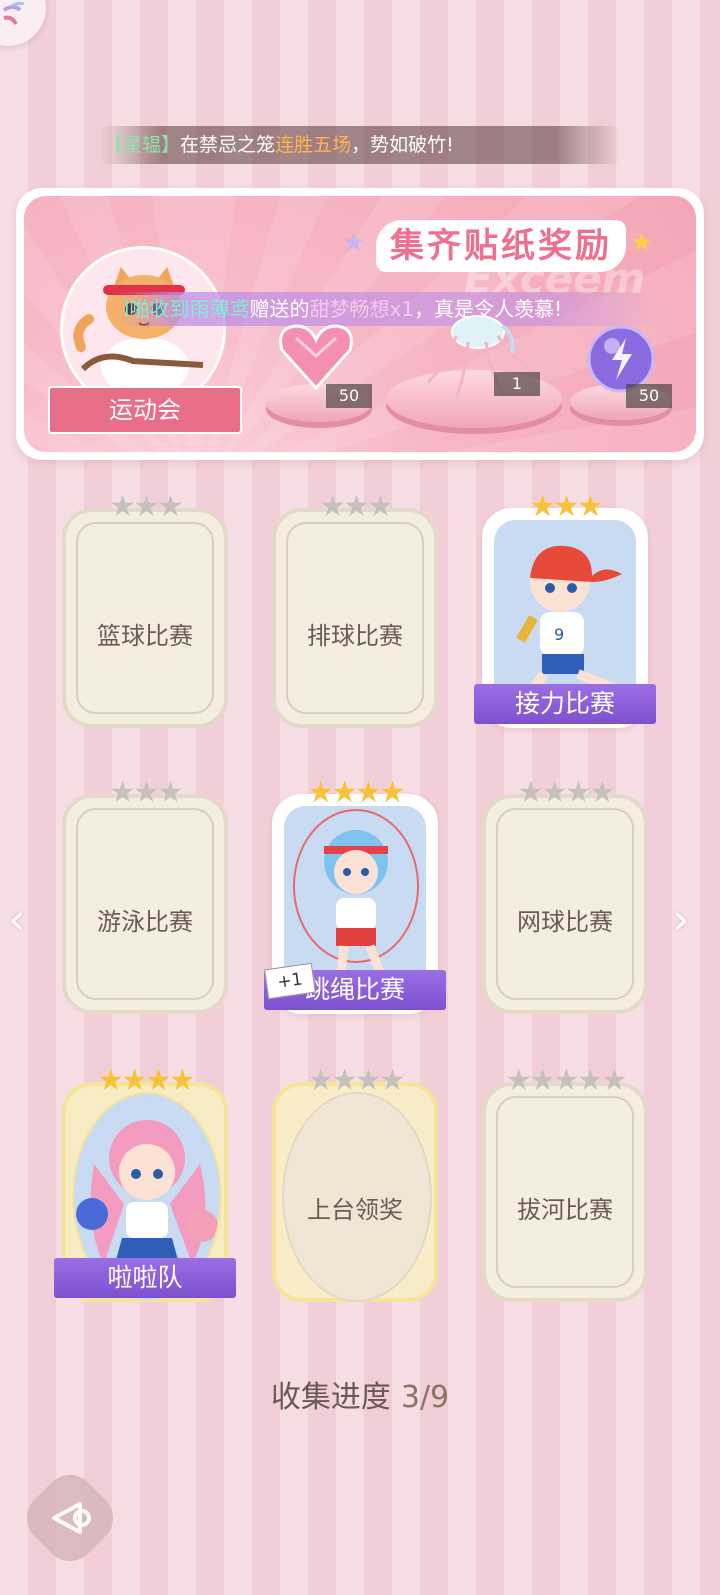 This screenshot has width=720, height=1595. Describe the element at coordinates (145, 895) in the screenshot. I see `sticker-card: ★★★ 游泳比赛` at that location.